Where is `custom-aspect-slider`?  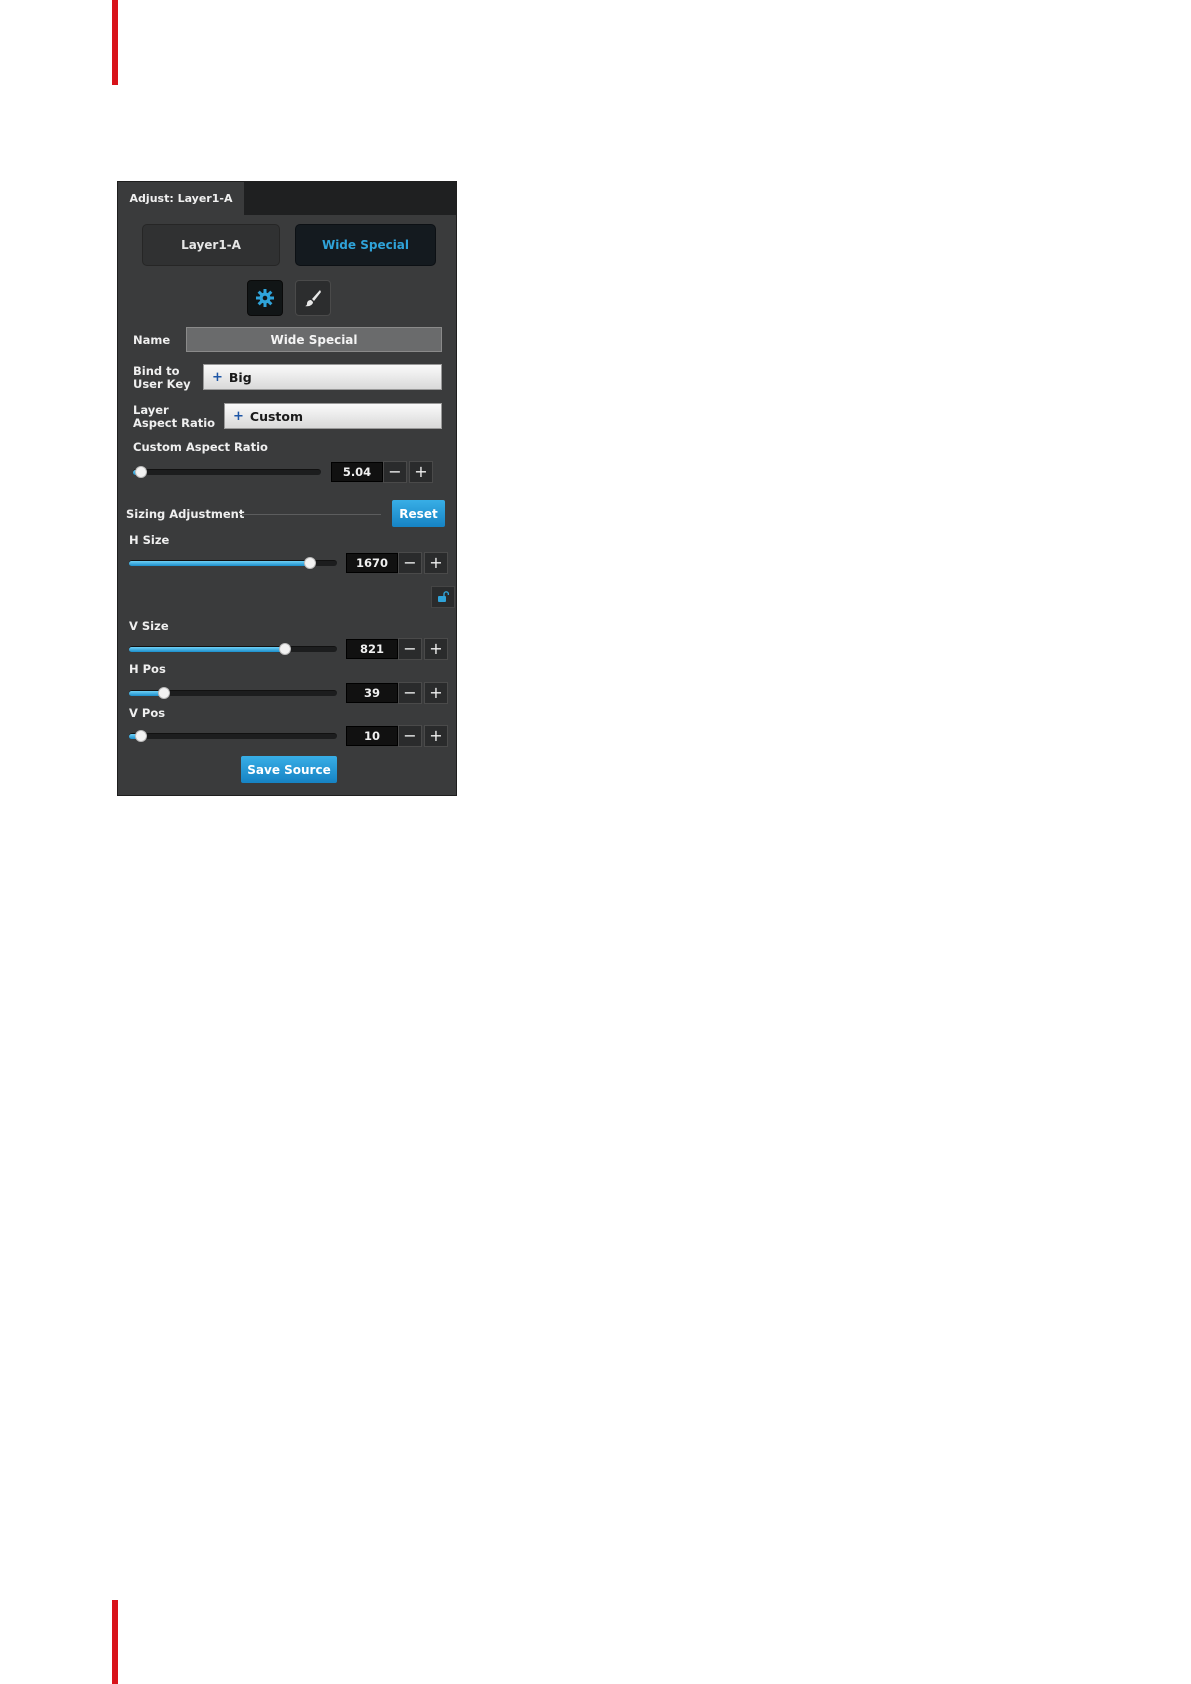 custom-aspect-slider is located at coordinates (227, 472).